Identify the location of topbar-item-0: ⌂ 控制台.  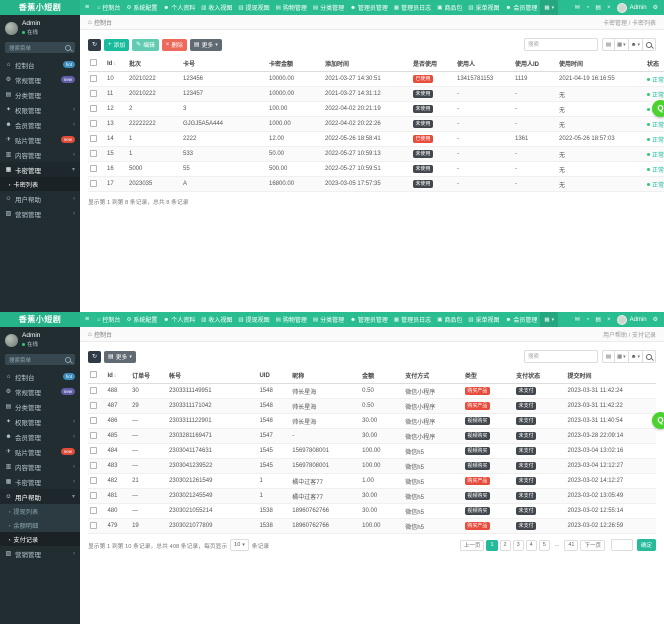
(108, 319).